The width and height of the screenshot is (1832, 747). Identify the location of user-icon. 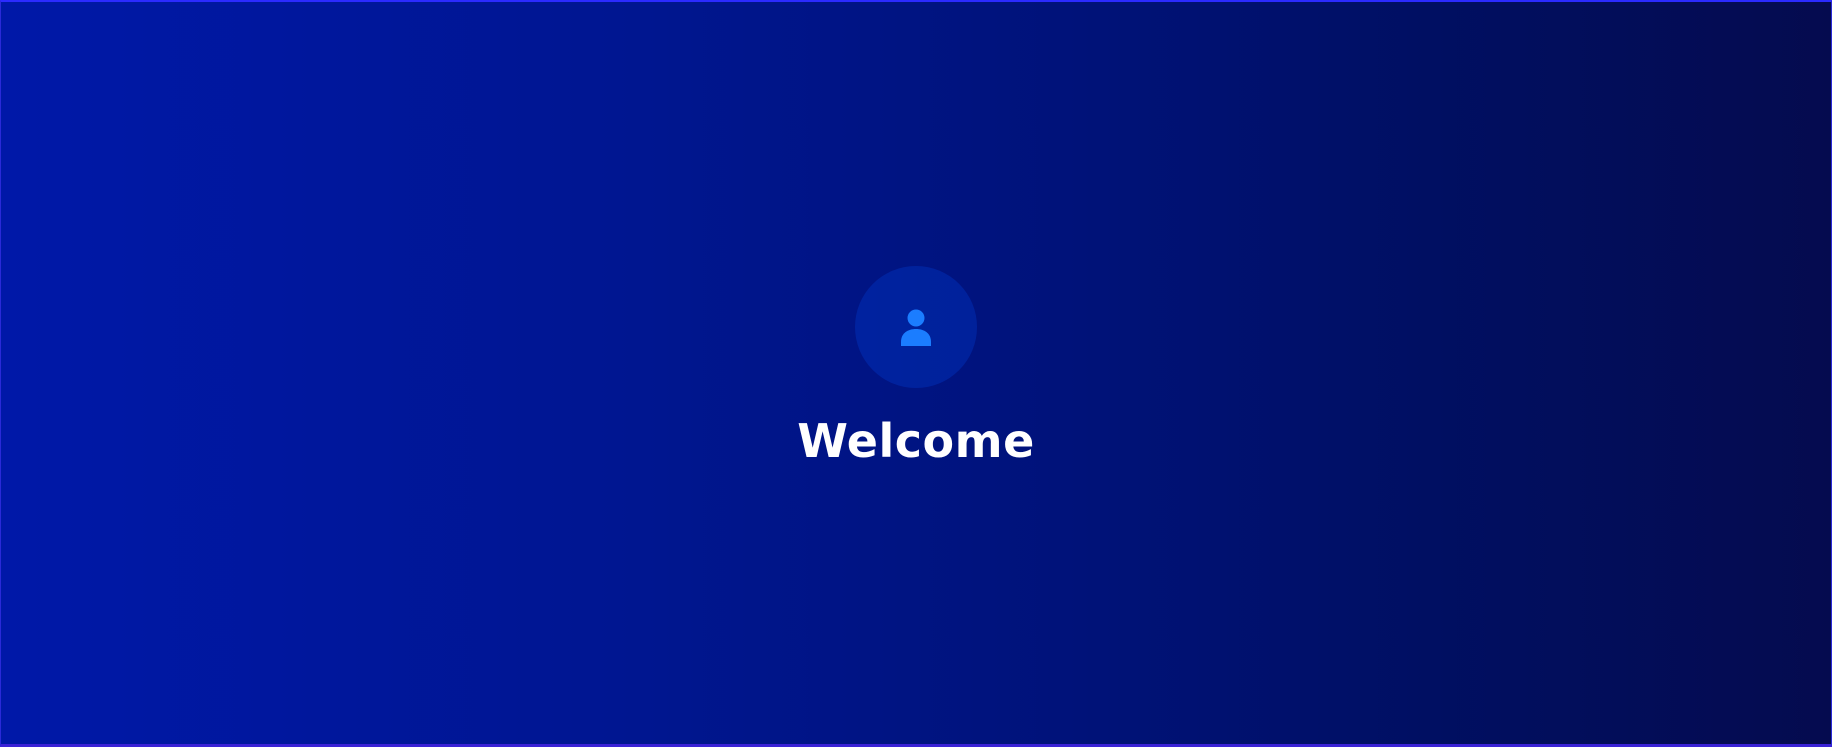
(916, 327).